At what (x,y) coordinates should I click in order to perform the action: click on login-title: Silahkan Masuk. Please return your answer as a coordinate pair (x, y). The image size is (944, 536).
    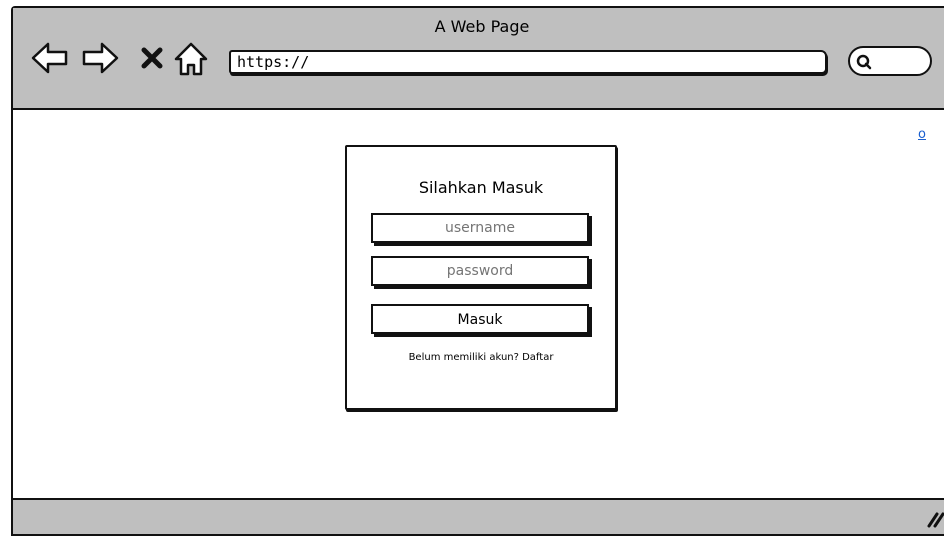
    Looking at the image, I should click on (481, 187).